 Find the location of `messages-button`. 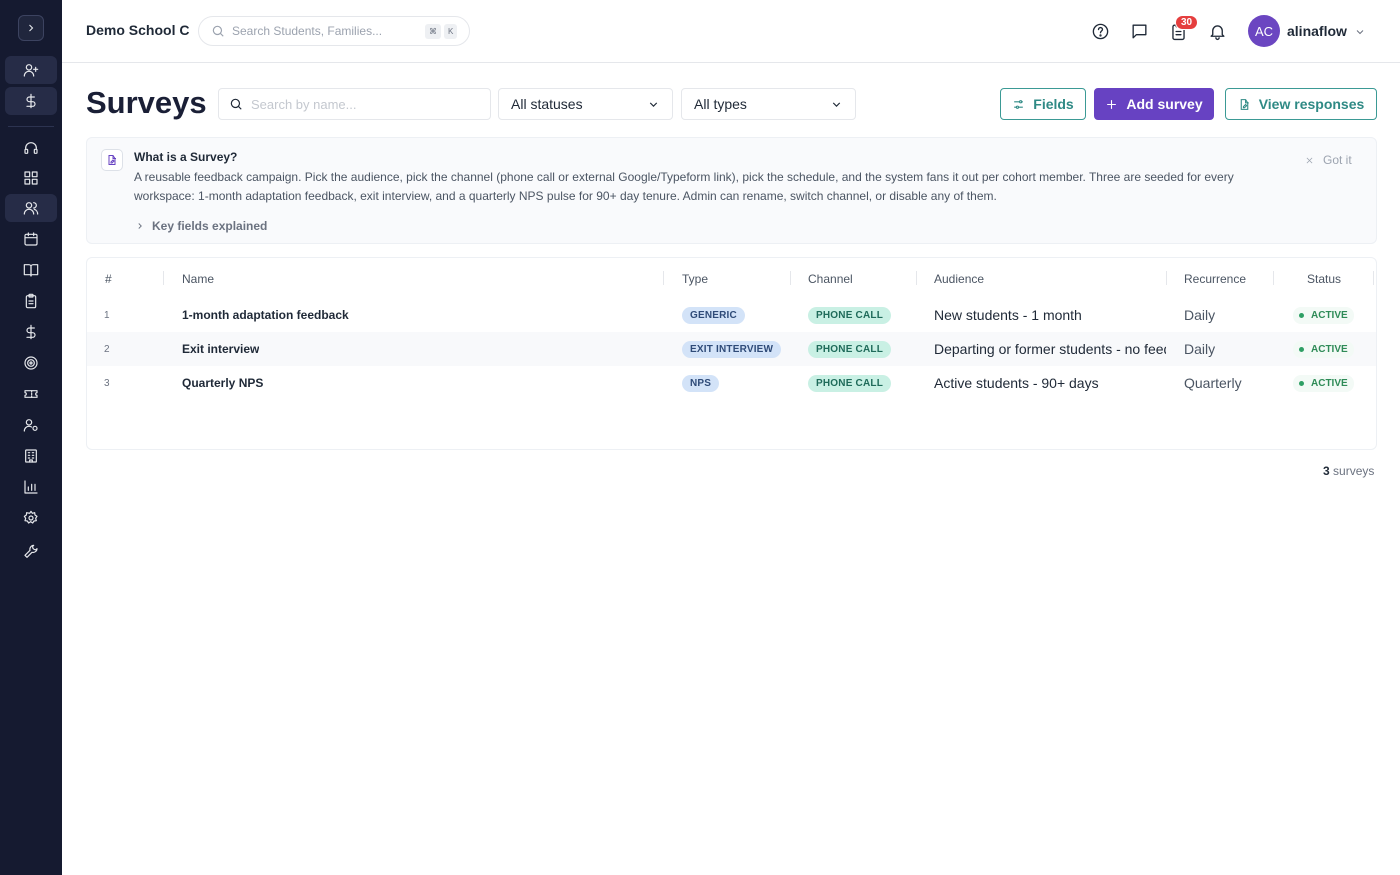

messages-button is located at coordinates (1139, 31).